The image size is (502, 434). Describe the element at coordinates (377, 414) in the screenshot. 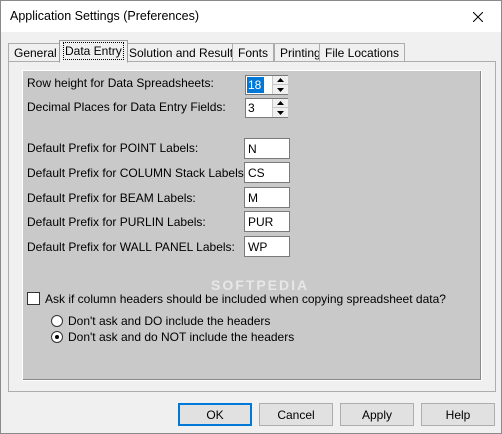

I see `apply-button: Apply` at that location.